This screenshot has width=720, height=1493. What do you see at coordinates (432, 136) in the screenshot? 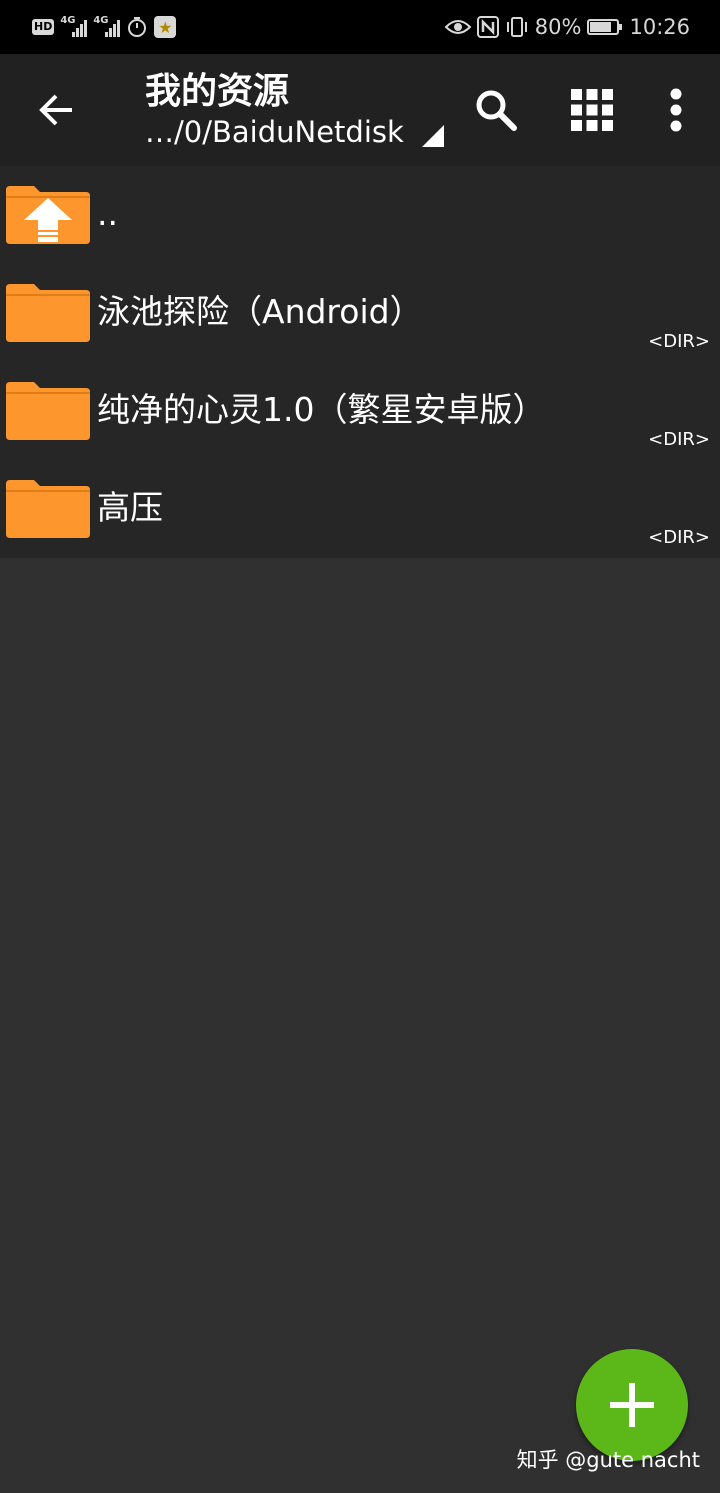
I see `dropdown-arrow-icon` at bounding box center [432, 136].